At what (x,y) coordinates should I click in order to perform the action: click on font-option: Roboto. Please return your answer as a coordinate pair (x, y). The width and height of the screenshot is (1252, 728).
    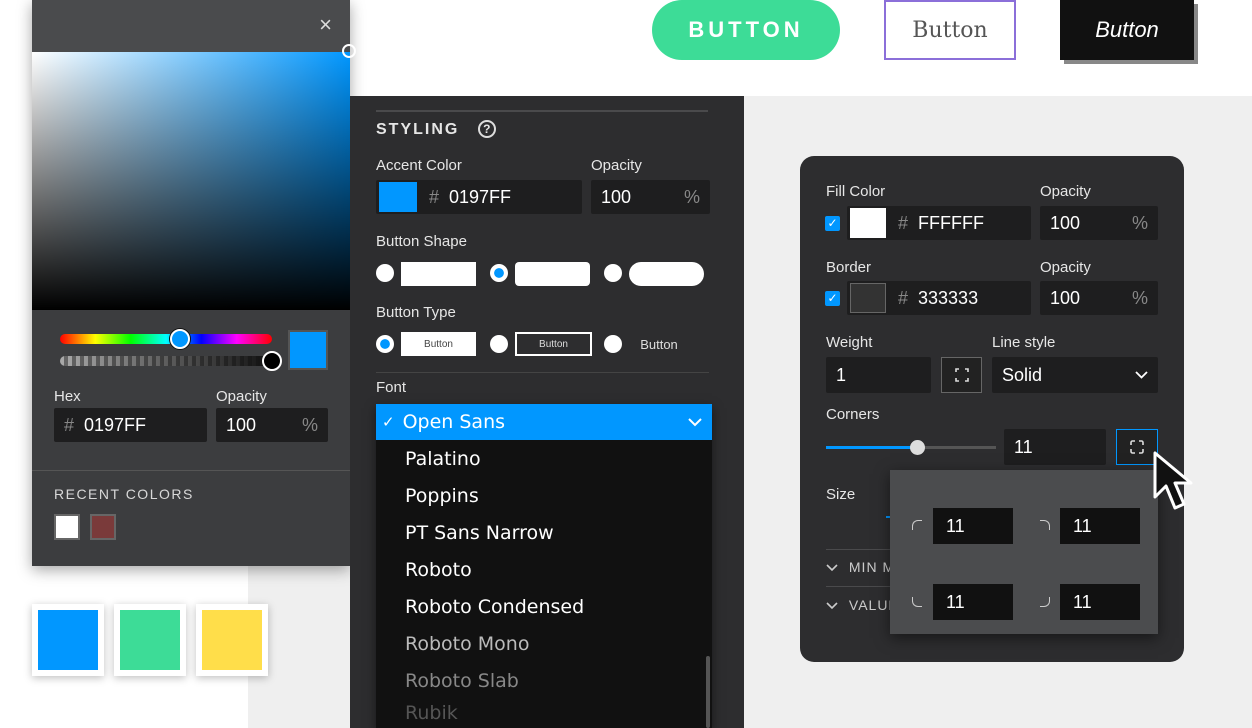
    Looking at the image, I should click on (544, 569).